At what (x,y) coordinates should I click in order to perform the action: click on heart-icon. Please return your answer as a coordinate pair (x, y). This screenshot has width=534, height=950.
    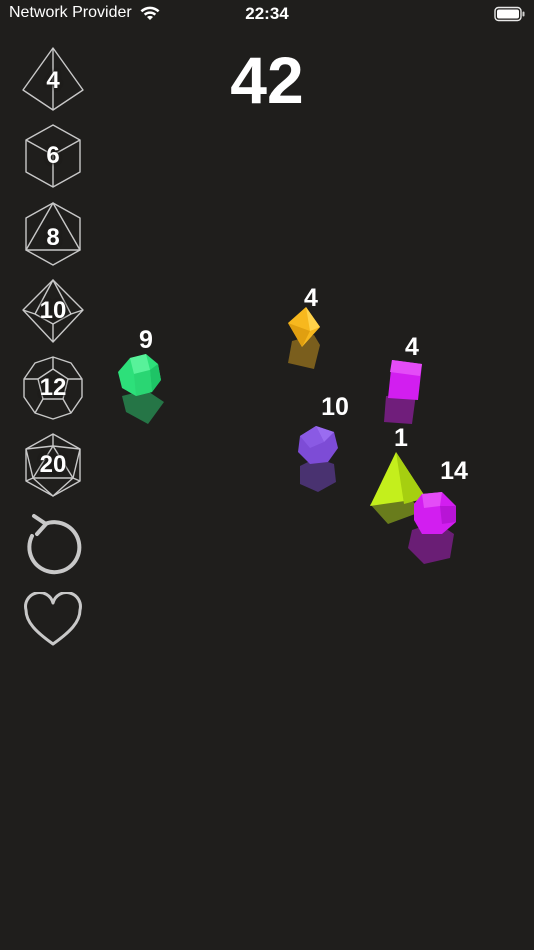
    Looking at the image, I should click on (53, 618).